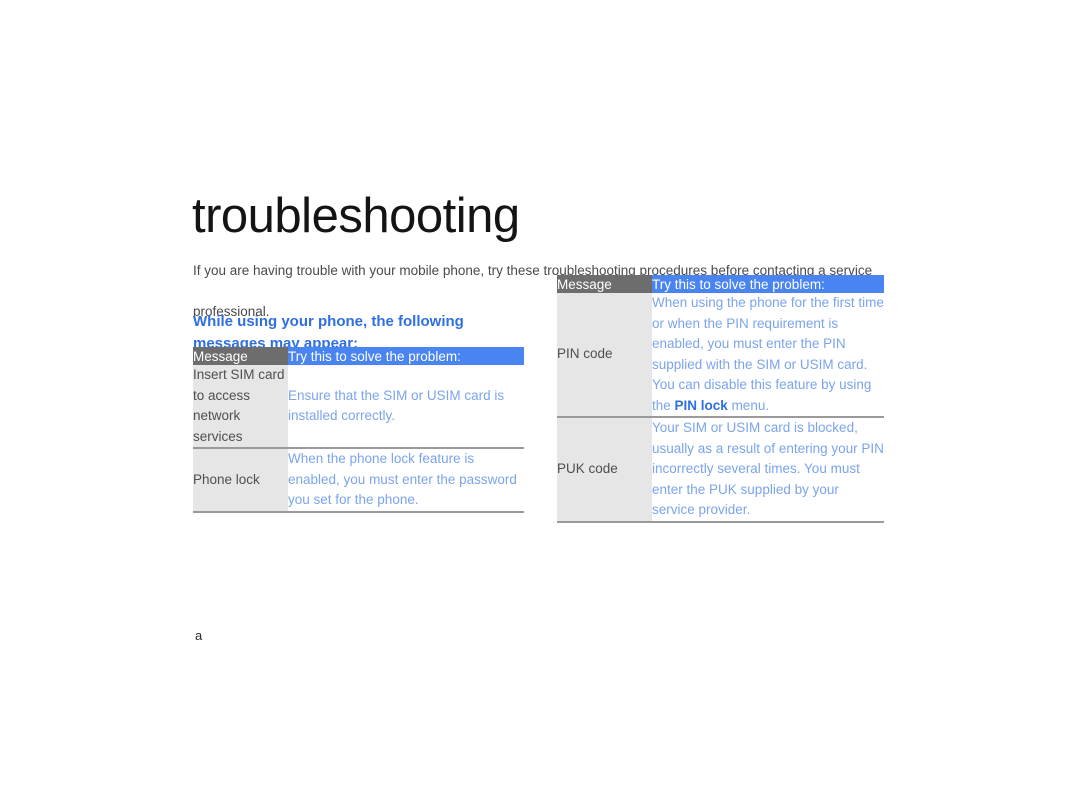 This screenshot has height=808, width=1080. What do you see at coordinates (604, 355) in the screenshot?
I see `cell-message: PIN code` at bounding box center [604, 355].